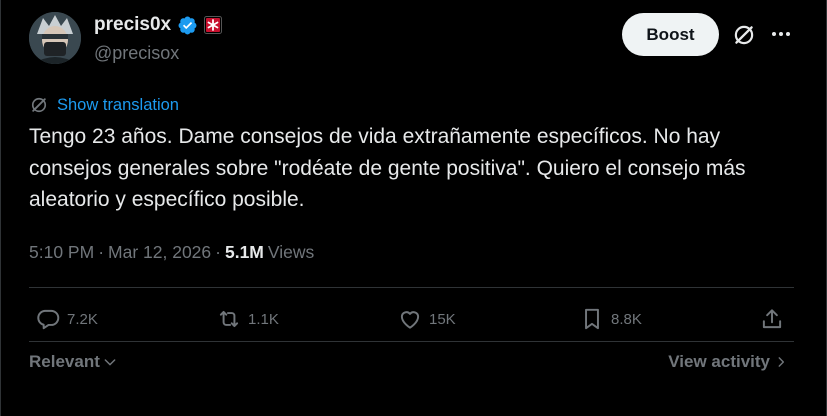 The height and width of the screenshot is (416, 827). I want to click on reply-button: 7.2K, so click(66, 319).